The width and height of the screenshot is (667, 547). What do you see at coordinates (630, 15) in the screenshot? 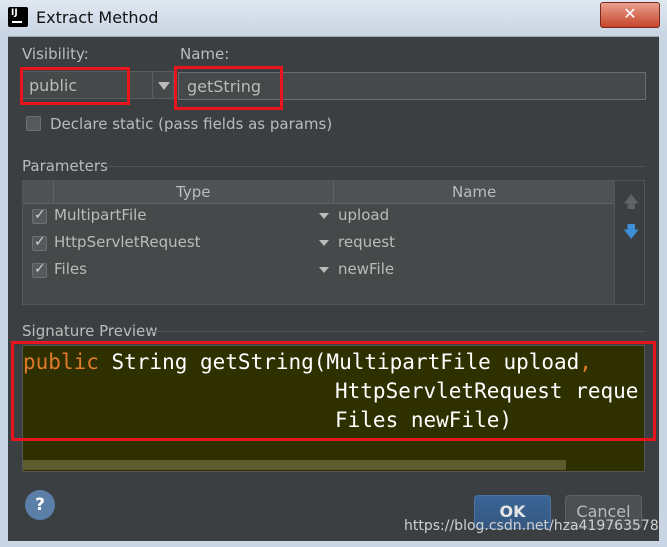
I see `close-window-button: ✕` at bounding box center [630, 15].